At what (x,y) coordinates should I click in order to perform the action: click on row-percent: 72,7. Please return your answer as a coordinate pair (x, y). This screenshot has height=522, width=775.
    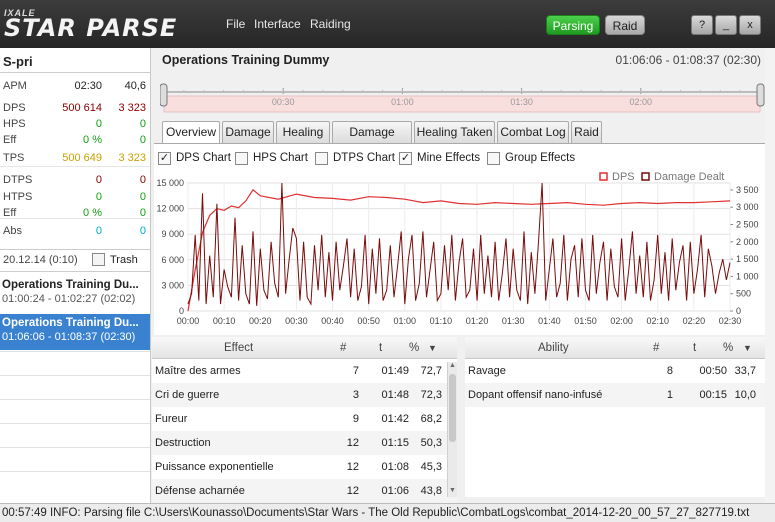
    Looking at the image, I should click on (431, 371).